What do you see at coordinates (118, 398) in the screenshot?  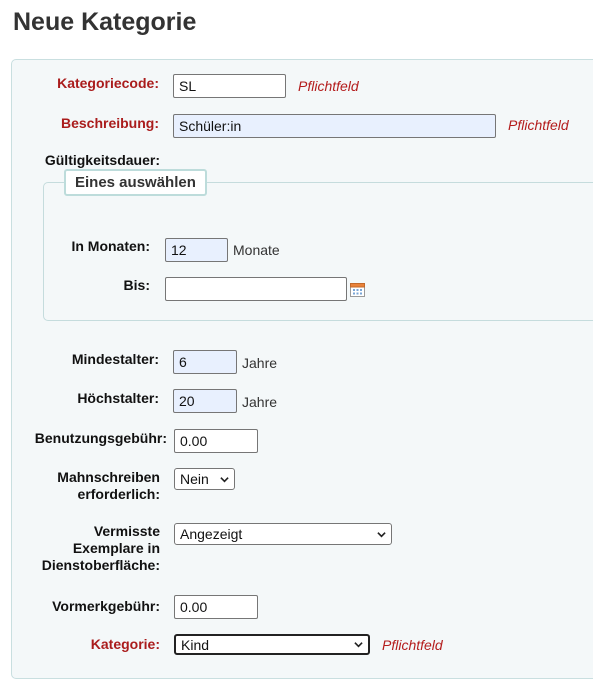 I see `max-age-label: Höchstalter:` at bounding box center [118, 398].